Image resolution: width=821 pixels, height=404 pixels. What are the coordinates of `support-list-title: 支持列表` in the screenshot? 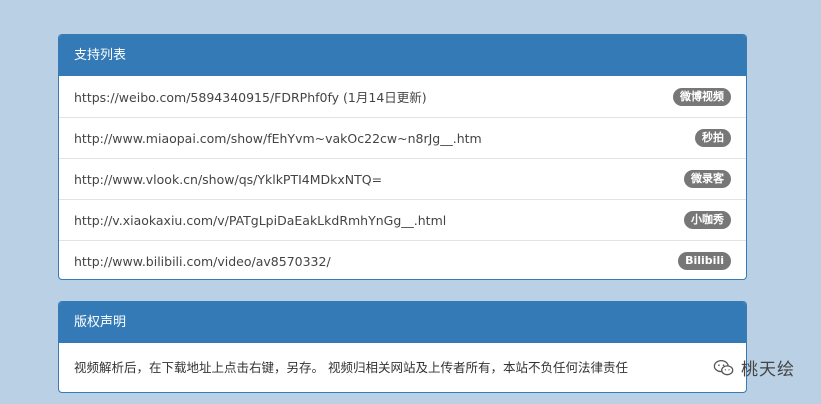 It's located at (402, 55).